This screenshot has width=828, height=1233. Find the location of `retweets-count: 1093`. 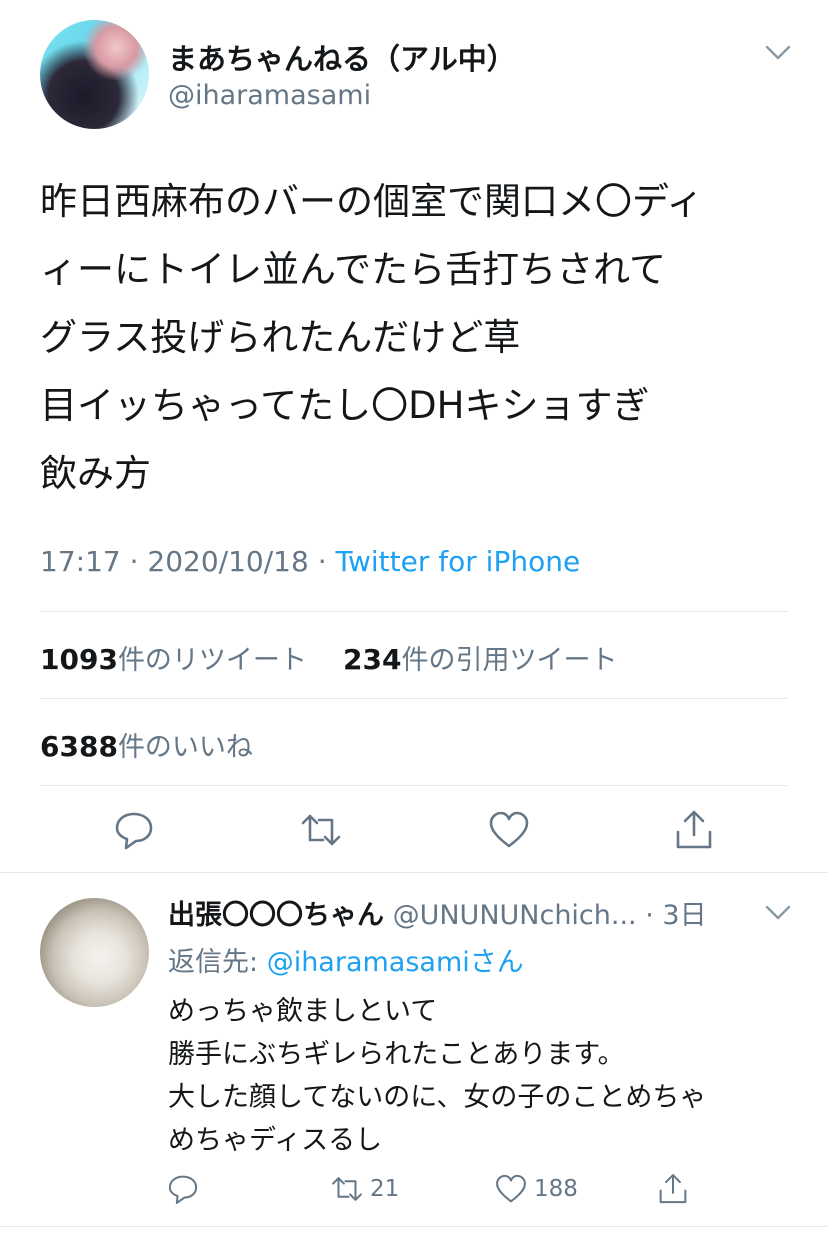

retweets-count: 1093 is located at coordinates (79, 659).